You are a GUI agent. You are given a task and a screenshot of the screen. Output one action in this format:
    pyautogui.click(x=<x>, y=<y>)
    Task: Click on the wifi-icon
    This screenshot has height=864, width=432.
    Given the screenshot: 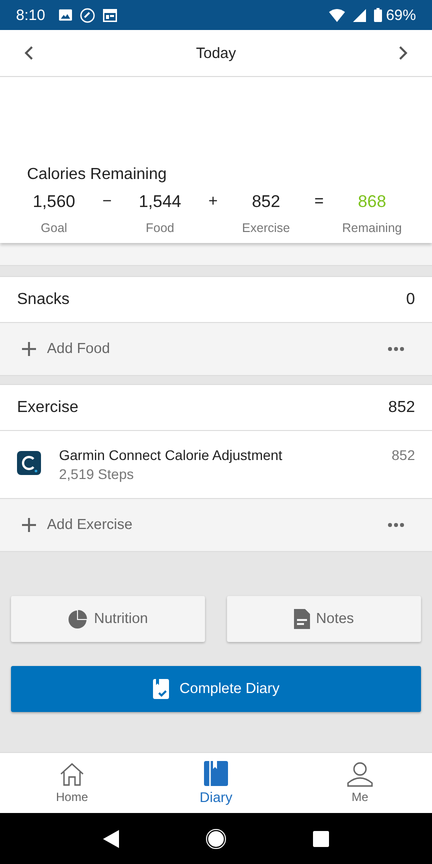 What is the action you would take?
    pyautogui.click(x=336, y=15)
    